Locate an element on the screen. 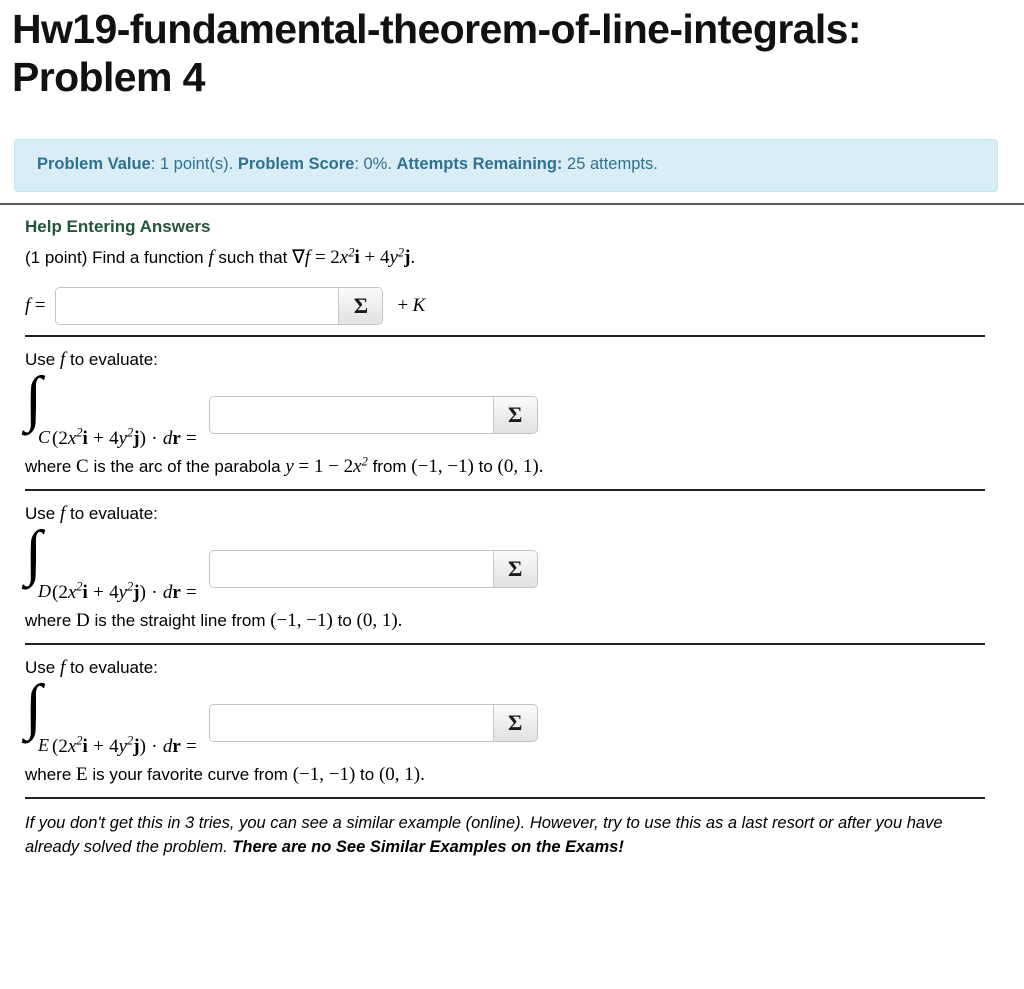 Image resolution: width=1024 pixels, height=989 pixels. parabola-exponent: 2 is located at coordinates (364, 460).